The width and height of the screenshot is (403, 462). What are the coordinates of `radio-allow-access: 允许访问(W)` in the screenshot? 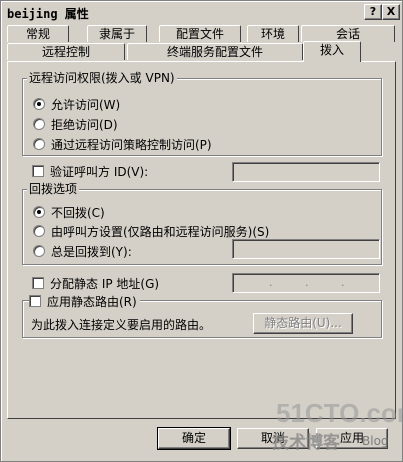 It's located at (77, 104).